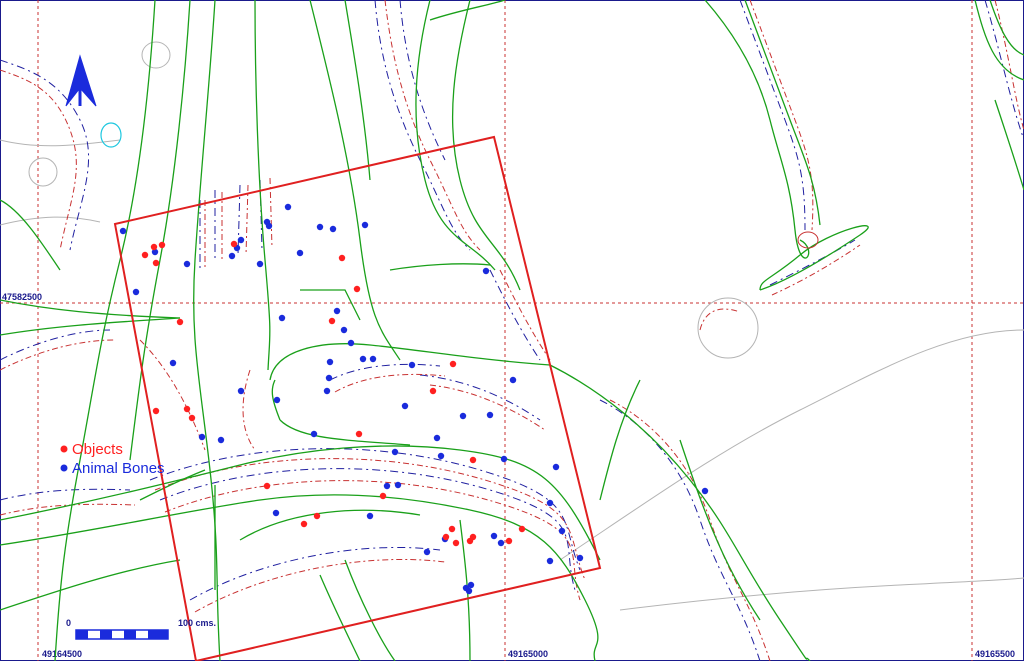 Image resolution: width=1024 pixels, height=661 pixels. Describe the element at coordinates (81, 80) in the screenshot. I see `north-arrow-icon` at that location.